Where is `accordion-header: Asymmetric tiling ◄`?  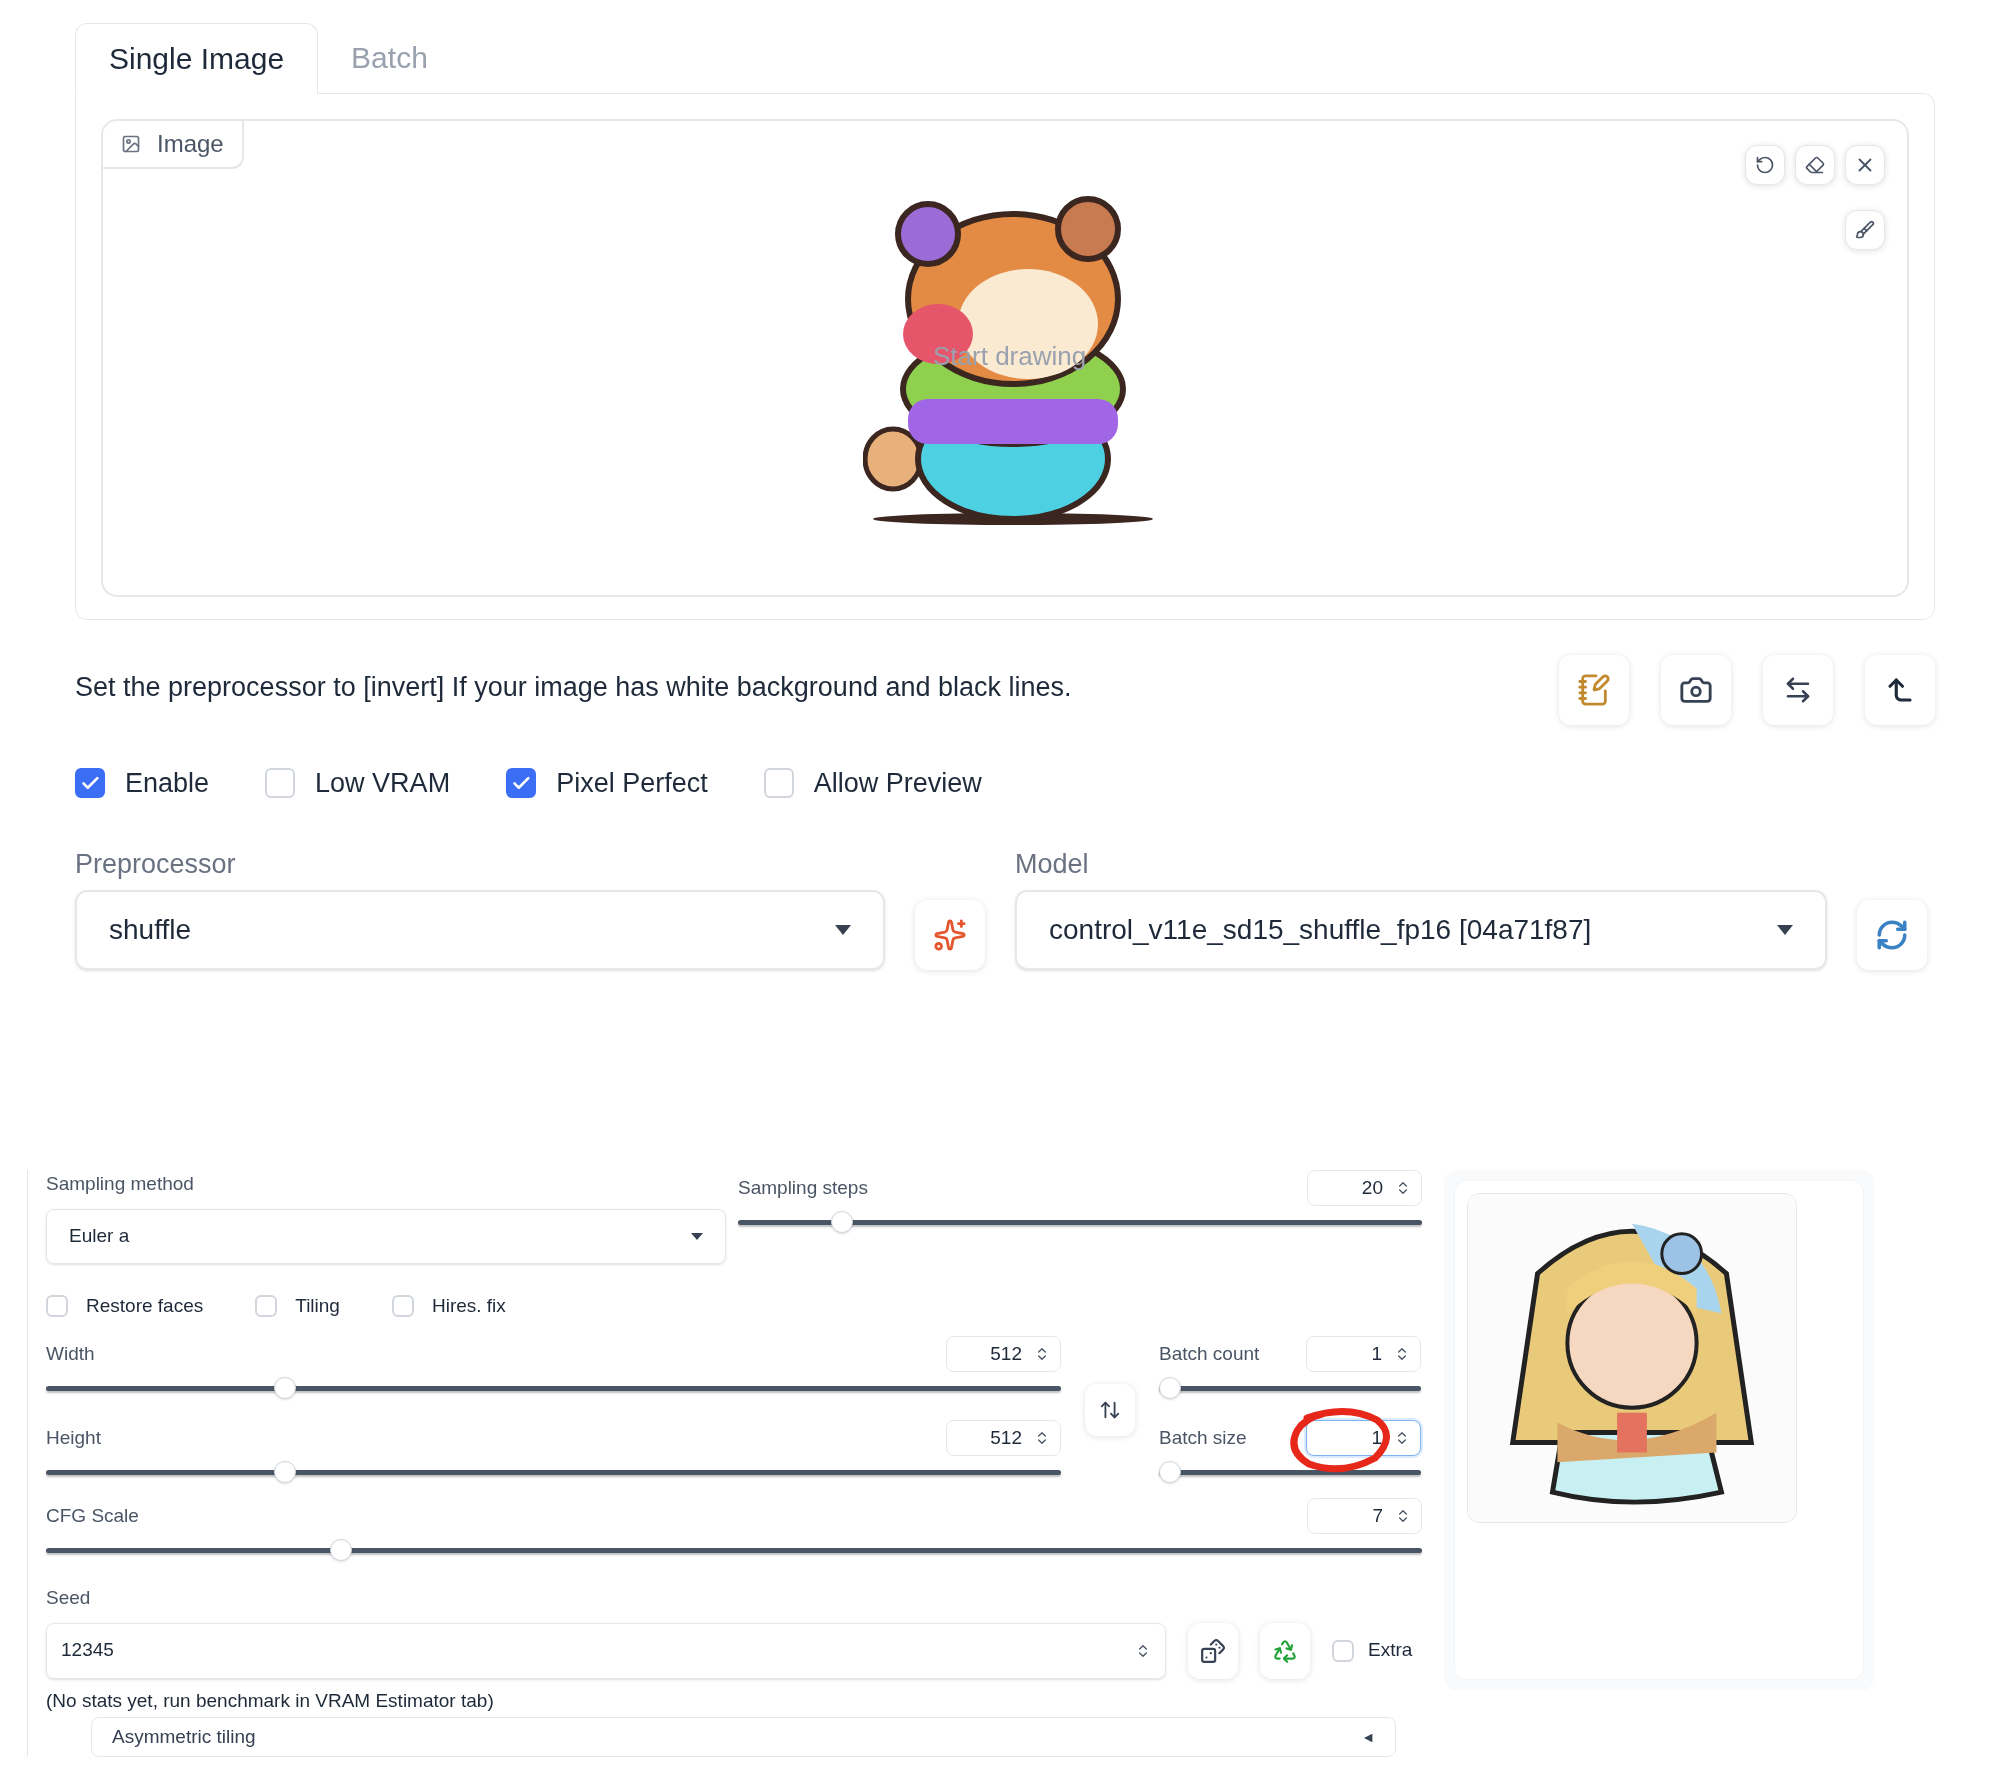 accordion-header: Asymmetric tiling ◄ is located at coordinates (743, 1737).